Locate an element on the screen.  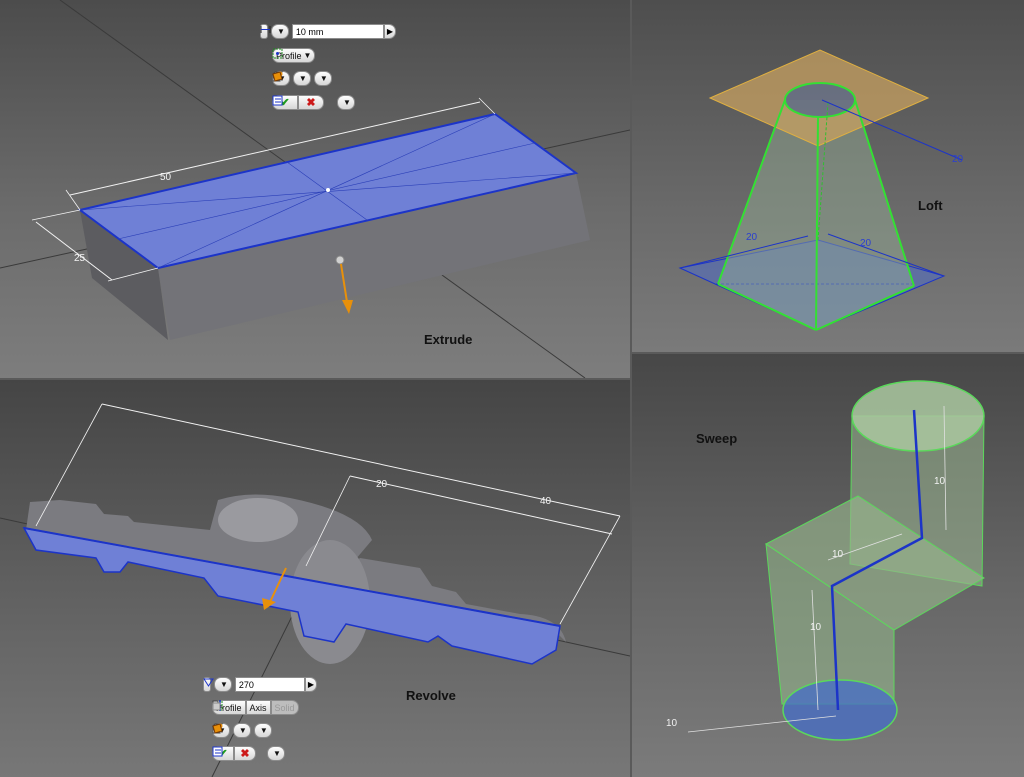
angle-type-button: ▼ is located at coordinates (217, 684).